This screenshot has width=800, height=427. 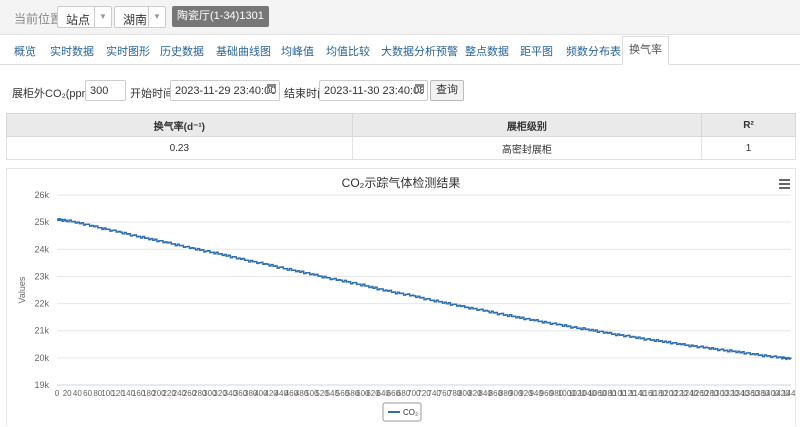 What do you see at coordinates (348, 51) in the screenshot?
I see `tab-mean-compare: 均值比较` at bounding box center [348, 51].